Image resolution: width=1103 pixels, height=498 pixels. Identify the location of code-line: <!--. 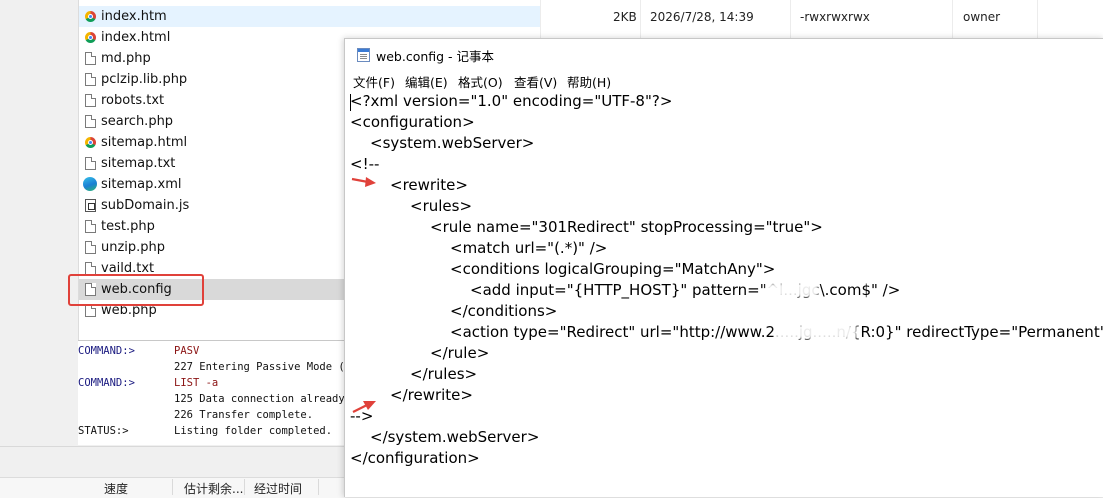
(365, 164).